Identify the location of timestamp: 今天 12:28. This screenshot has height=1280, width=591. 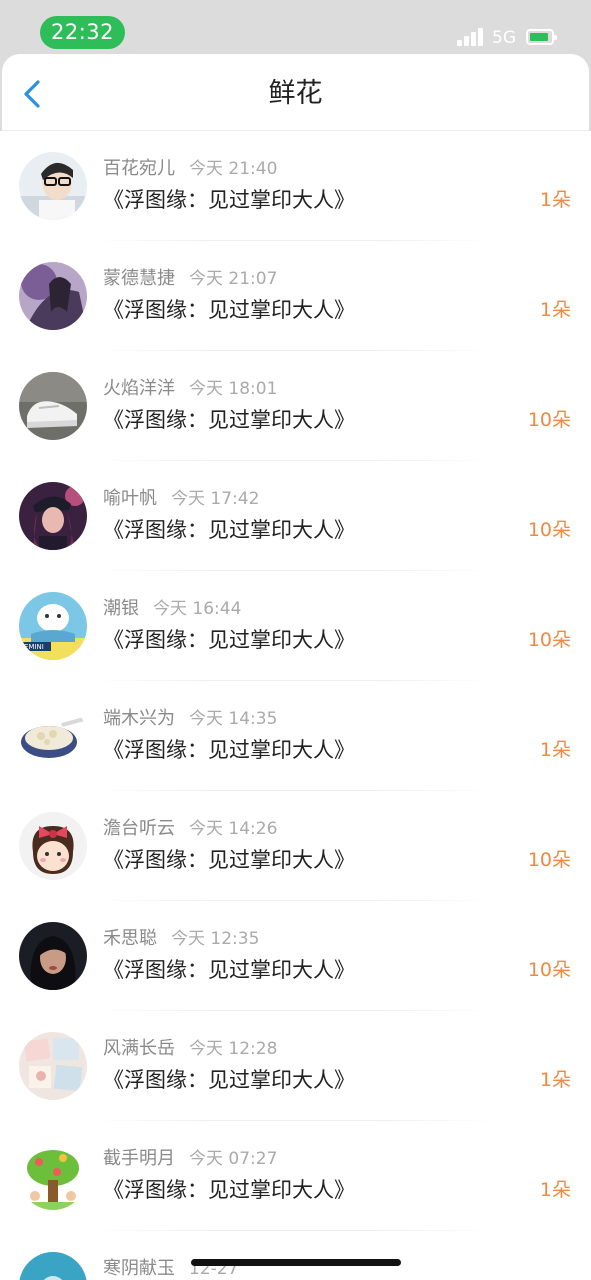
(233, 1049).